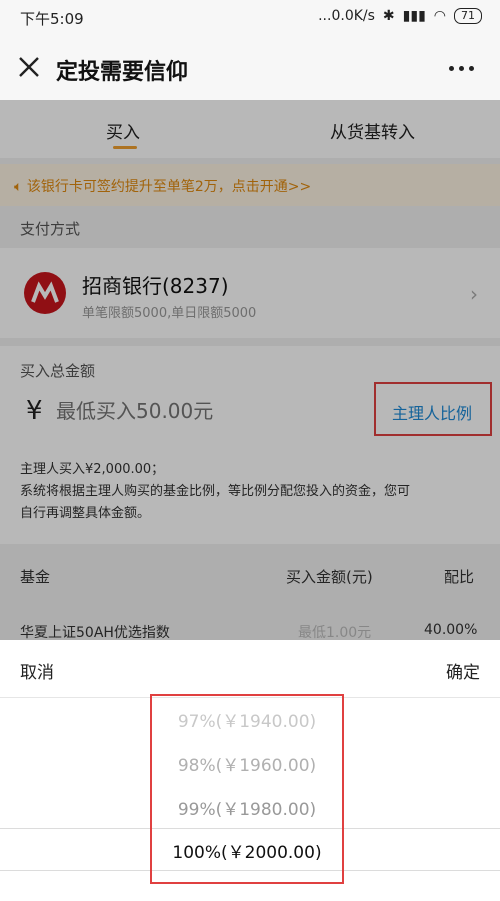 The image size is (500, 901). Describe the element at coordinates (461, 68) in the screenshot. I see `more-icon` at that location.